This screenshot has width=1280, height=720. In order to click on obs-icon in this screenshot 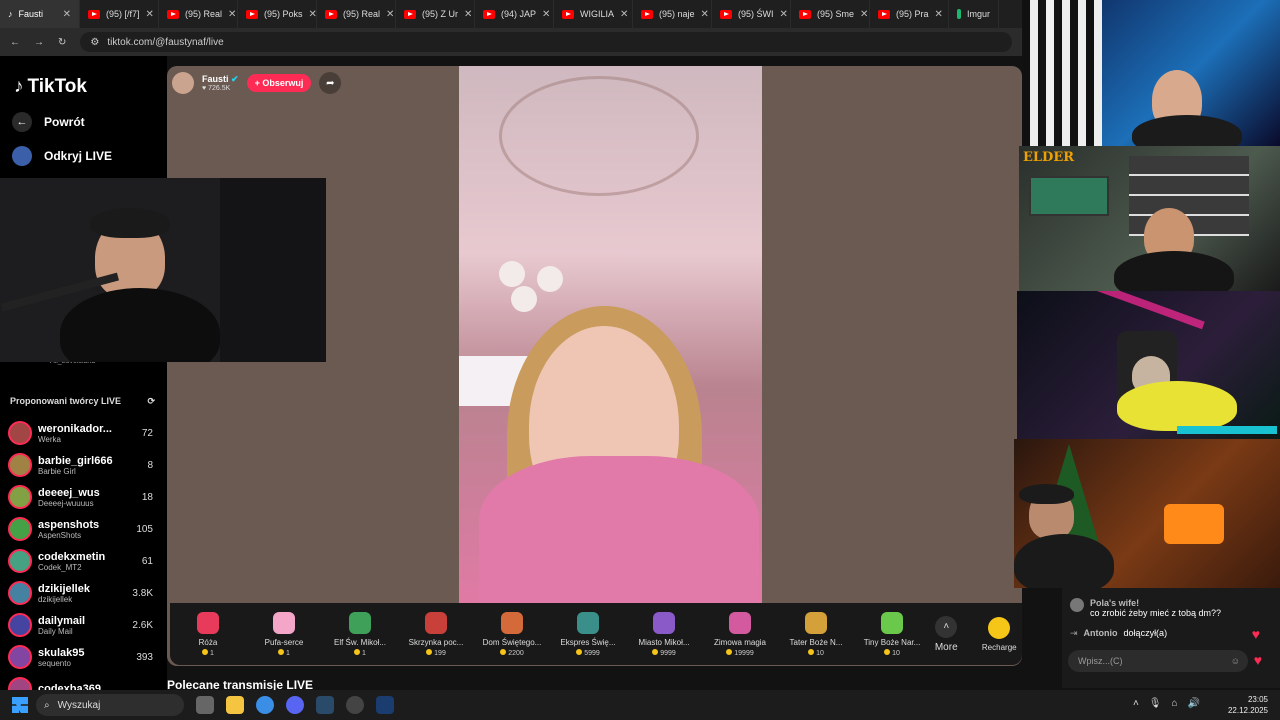, I will do `click(355, 705)`.